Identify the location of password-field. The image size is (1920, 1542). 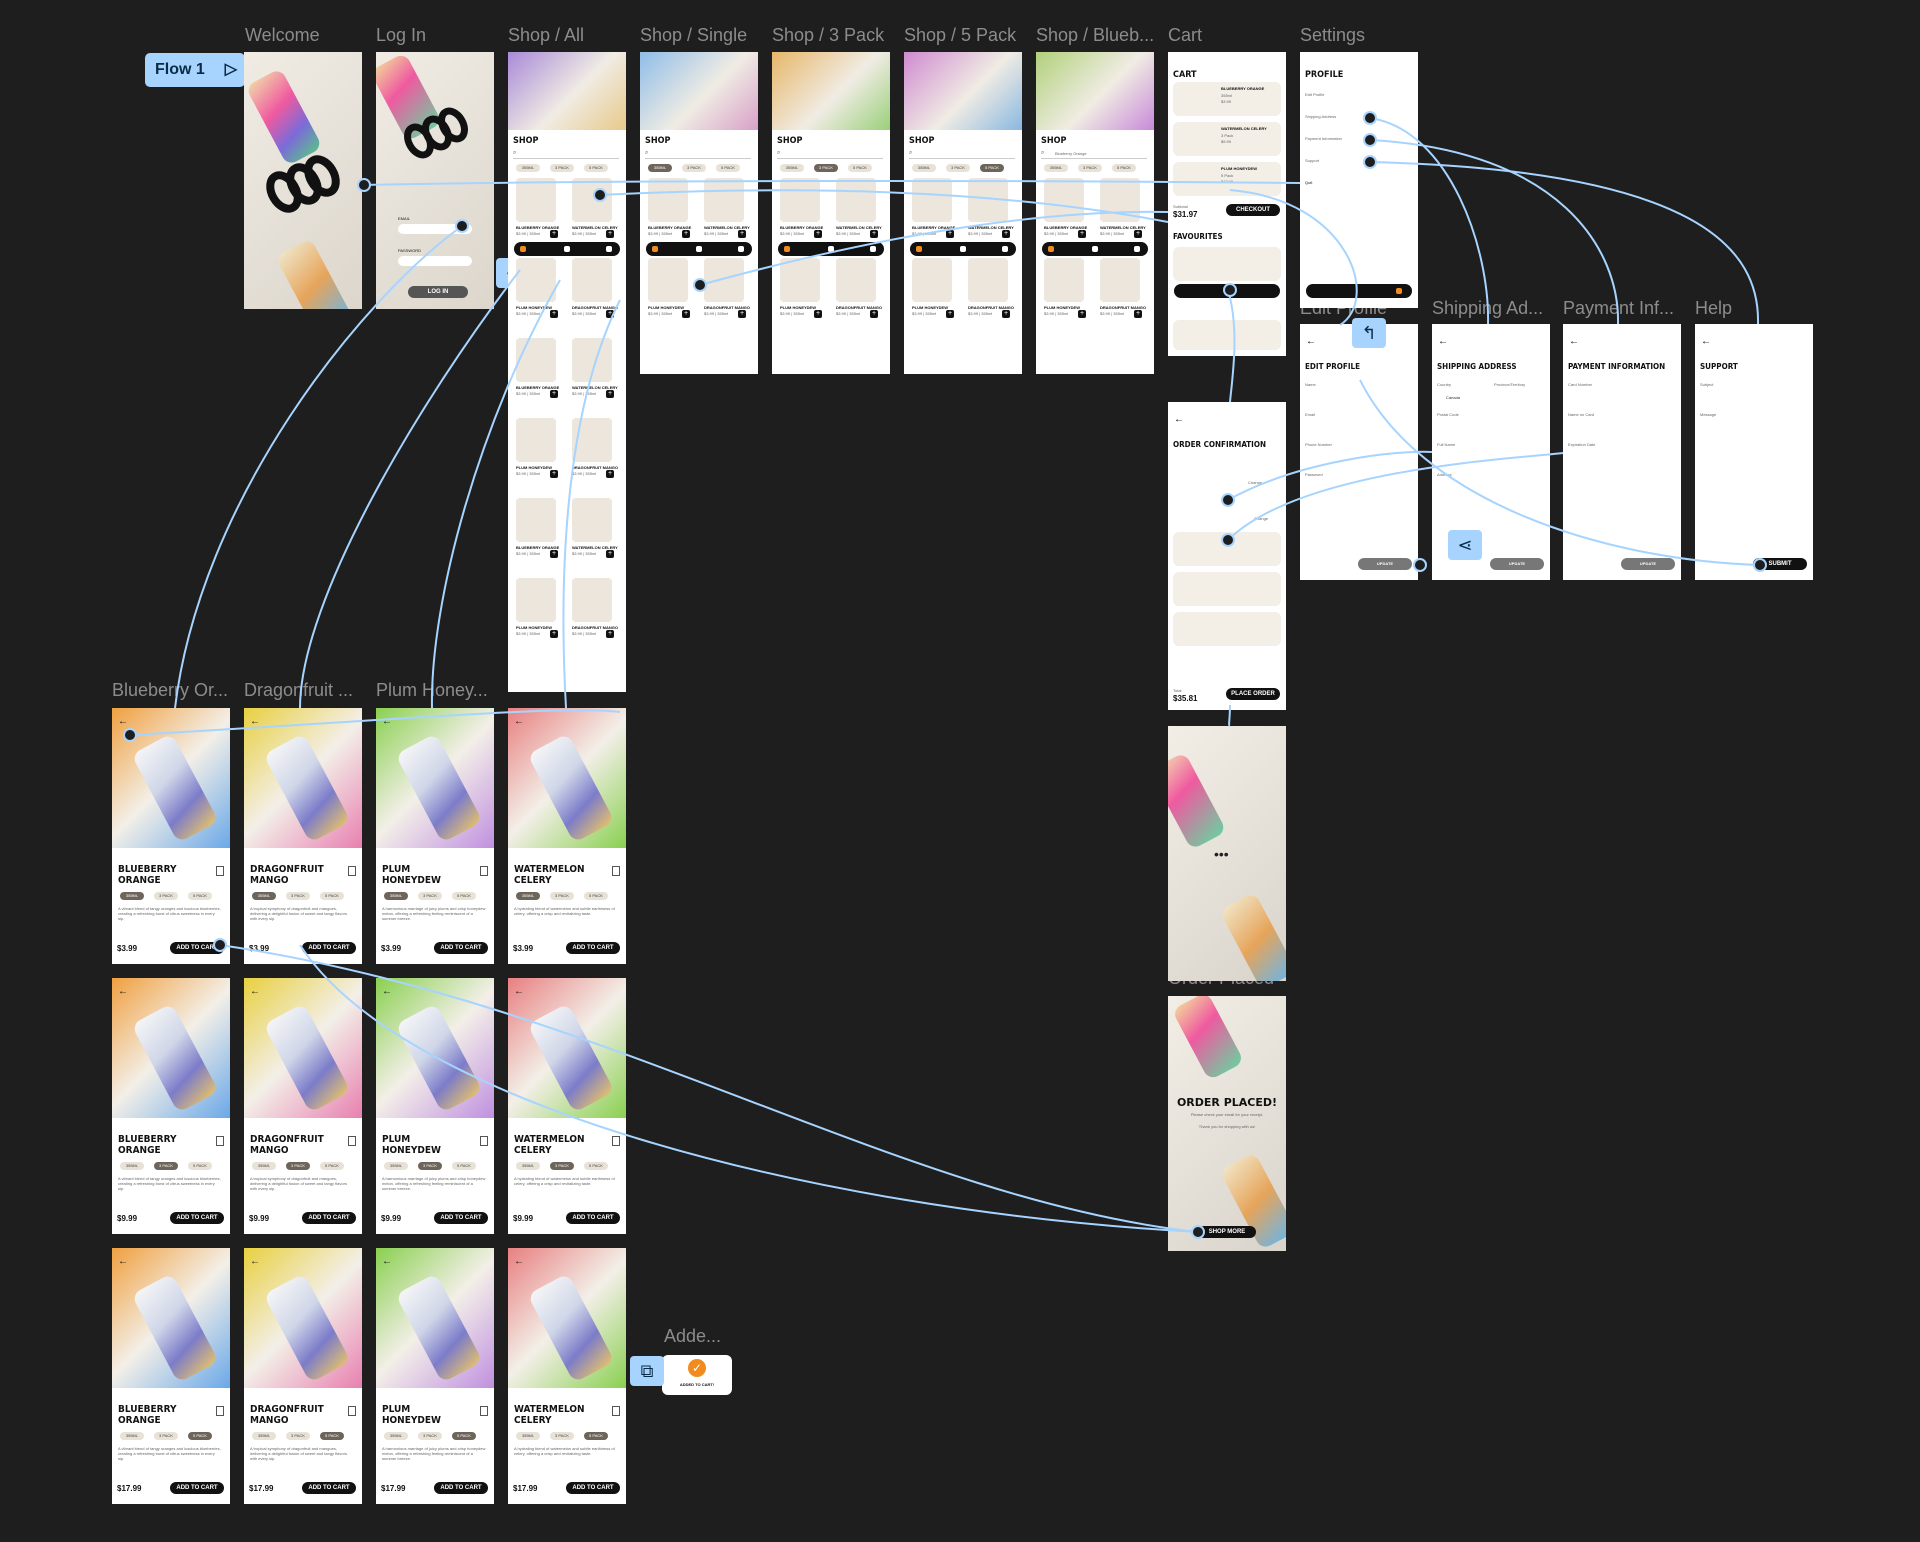
(435, 261).